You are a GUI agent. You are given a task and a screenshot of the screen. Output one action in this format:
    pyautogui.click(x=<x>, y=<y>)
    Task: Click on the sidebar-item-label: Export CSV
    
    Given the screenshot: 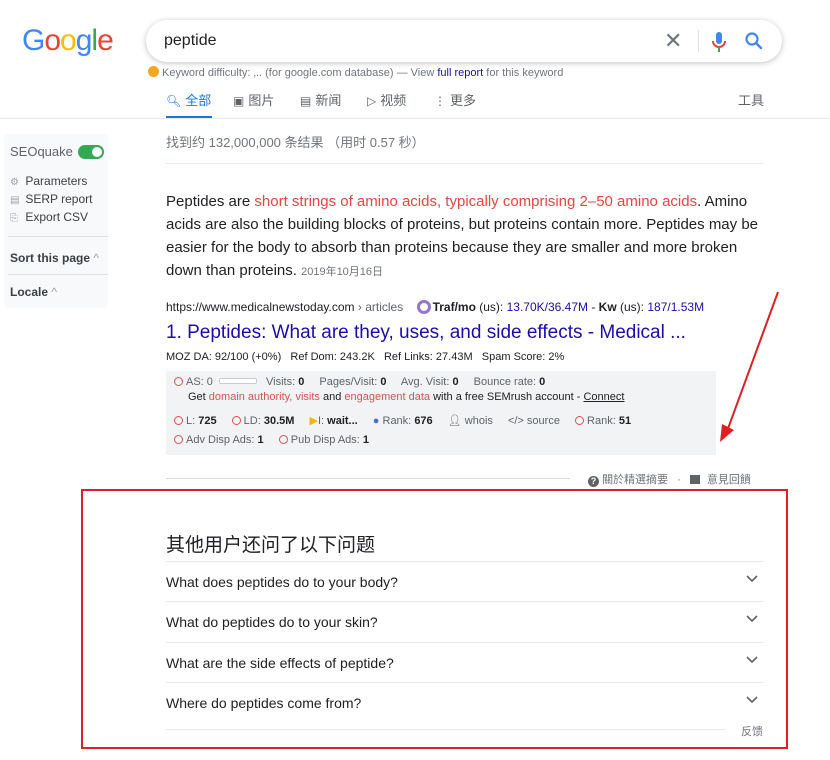 What is the action you would take?
    pyautogui.click(x=57, y=217)
    